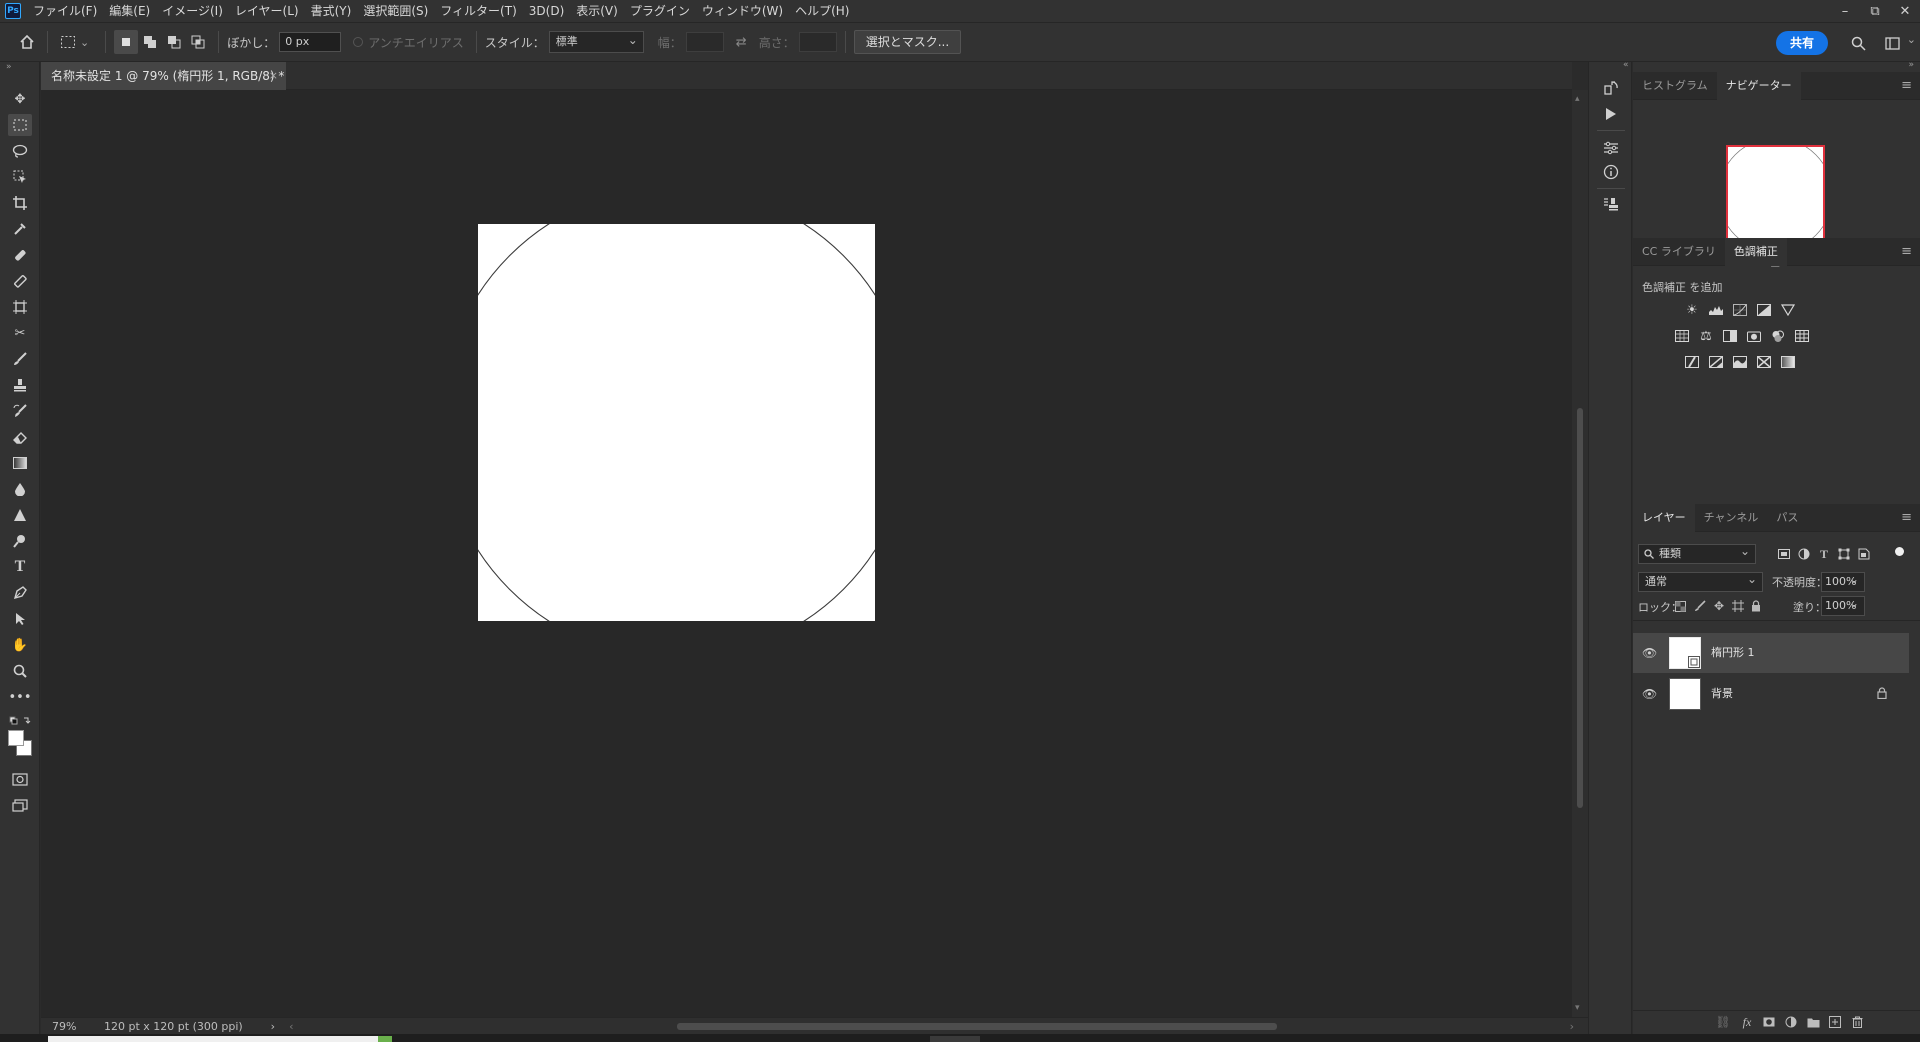 Image resolution: width=1920 pixels, height=1042 pixels. I want to click on layer-row-ellipse: 👁 楕円形 1, so click(1771, 653).